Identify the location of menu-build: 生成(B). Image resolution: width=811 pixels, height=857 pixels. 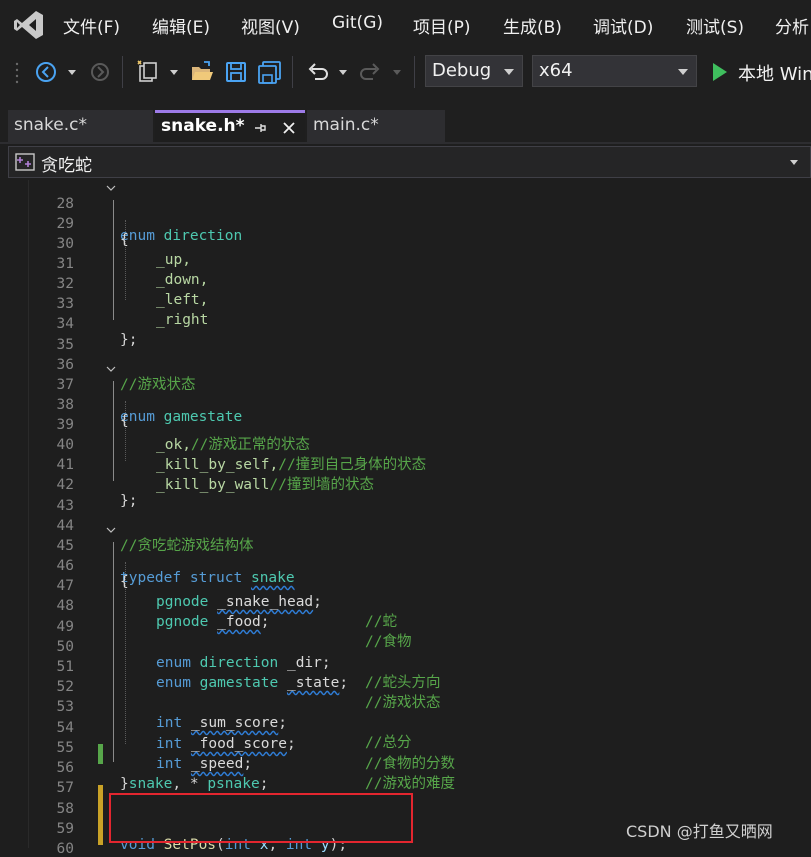
(532, 25).